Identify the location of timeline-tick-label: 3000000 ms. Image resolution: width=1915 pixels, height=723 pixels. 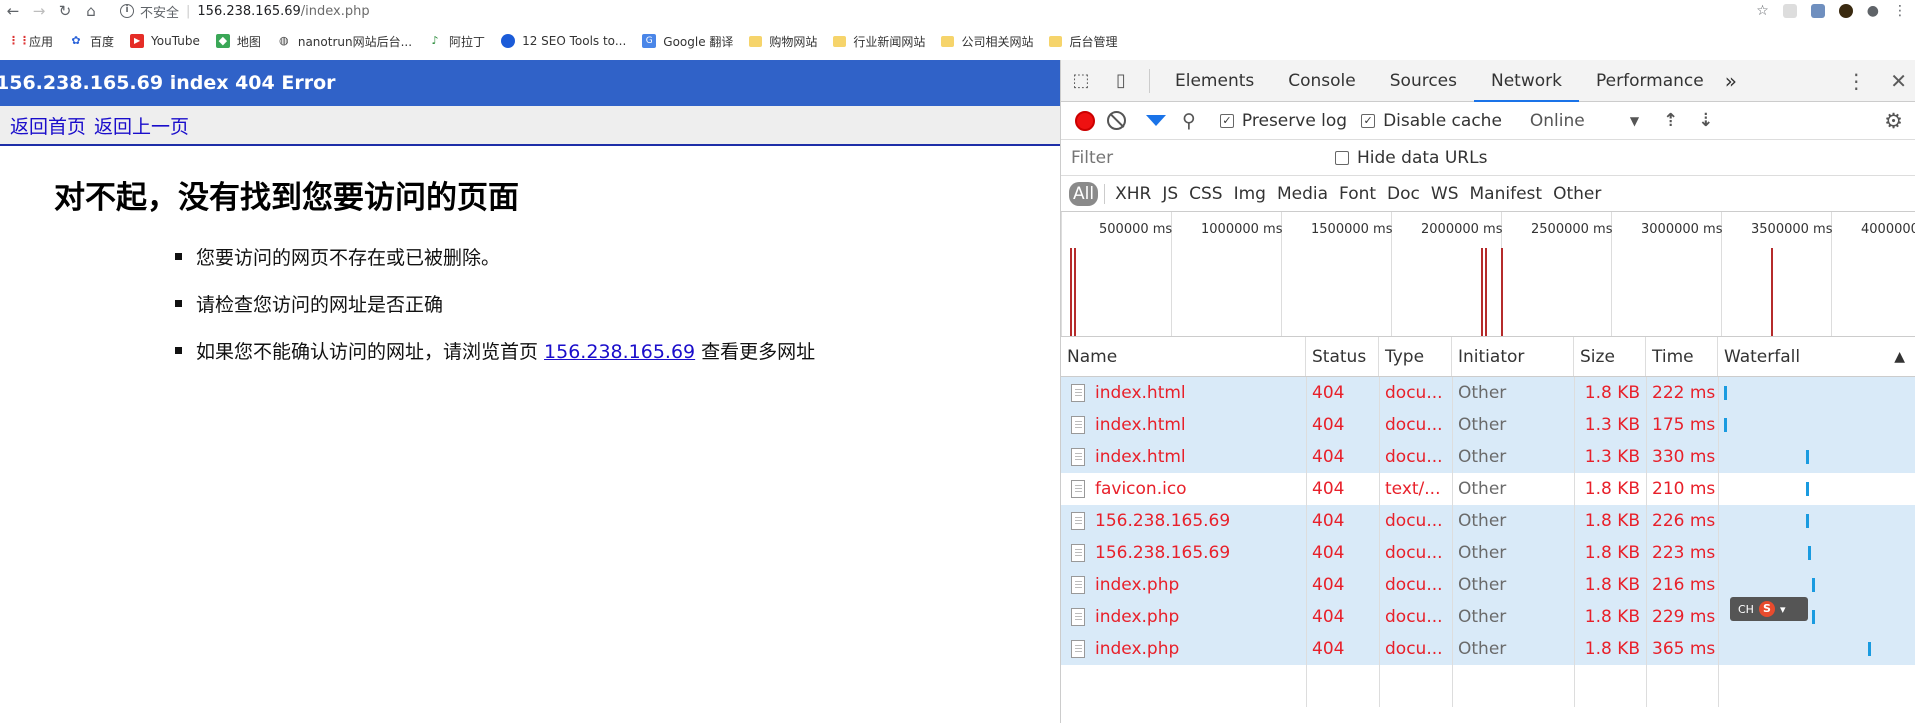
(1682, 229).